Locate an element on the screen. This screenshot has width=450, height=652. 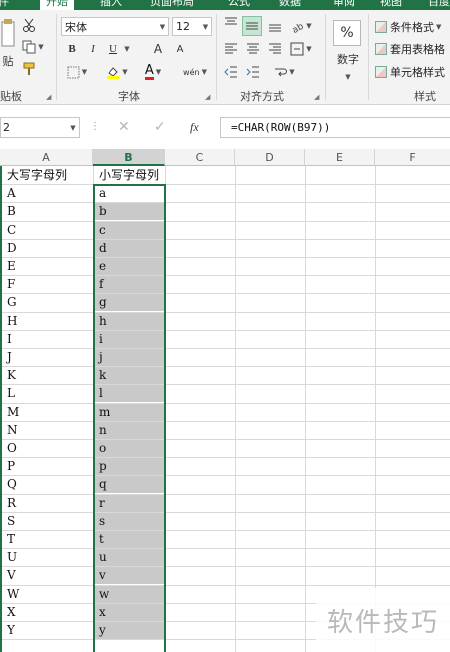
cell-a26: Y is located at coordinates (47, 630).